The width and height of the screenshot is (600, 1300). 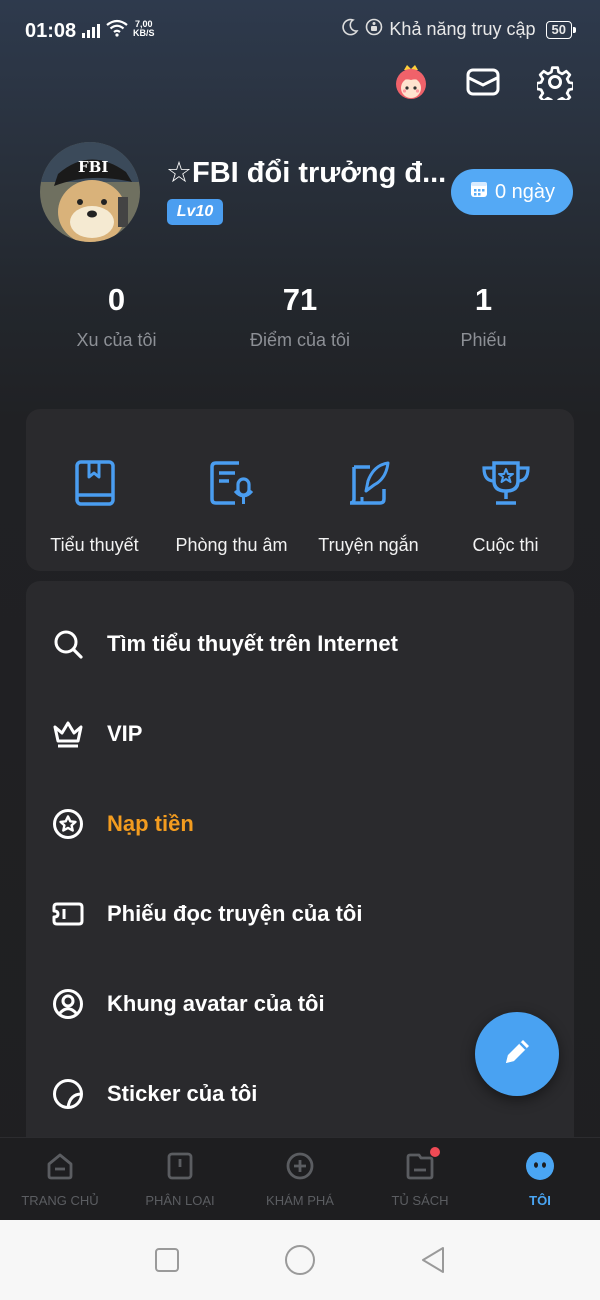 I want to click on checkin-label: 0 ngày, so click(x=525, y=191).